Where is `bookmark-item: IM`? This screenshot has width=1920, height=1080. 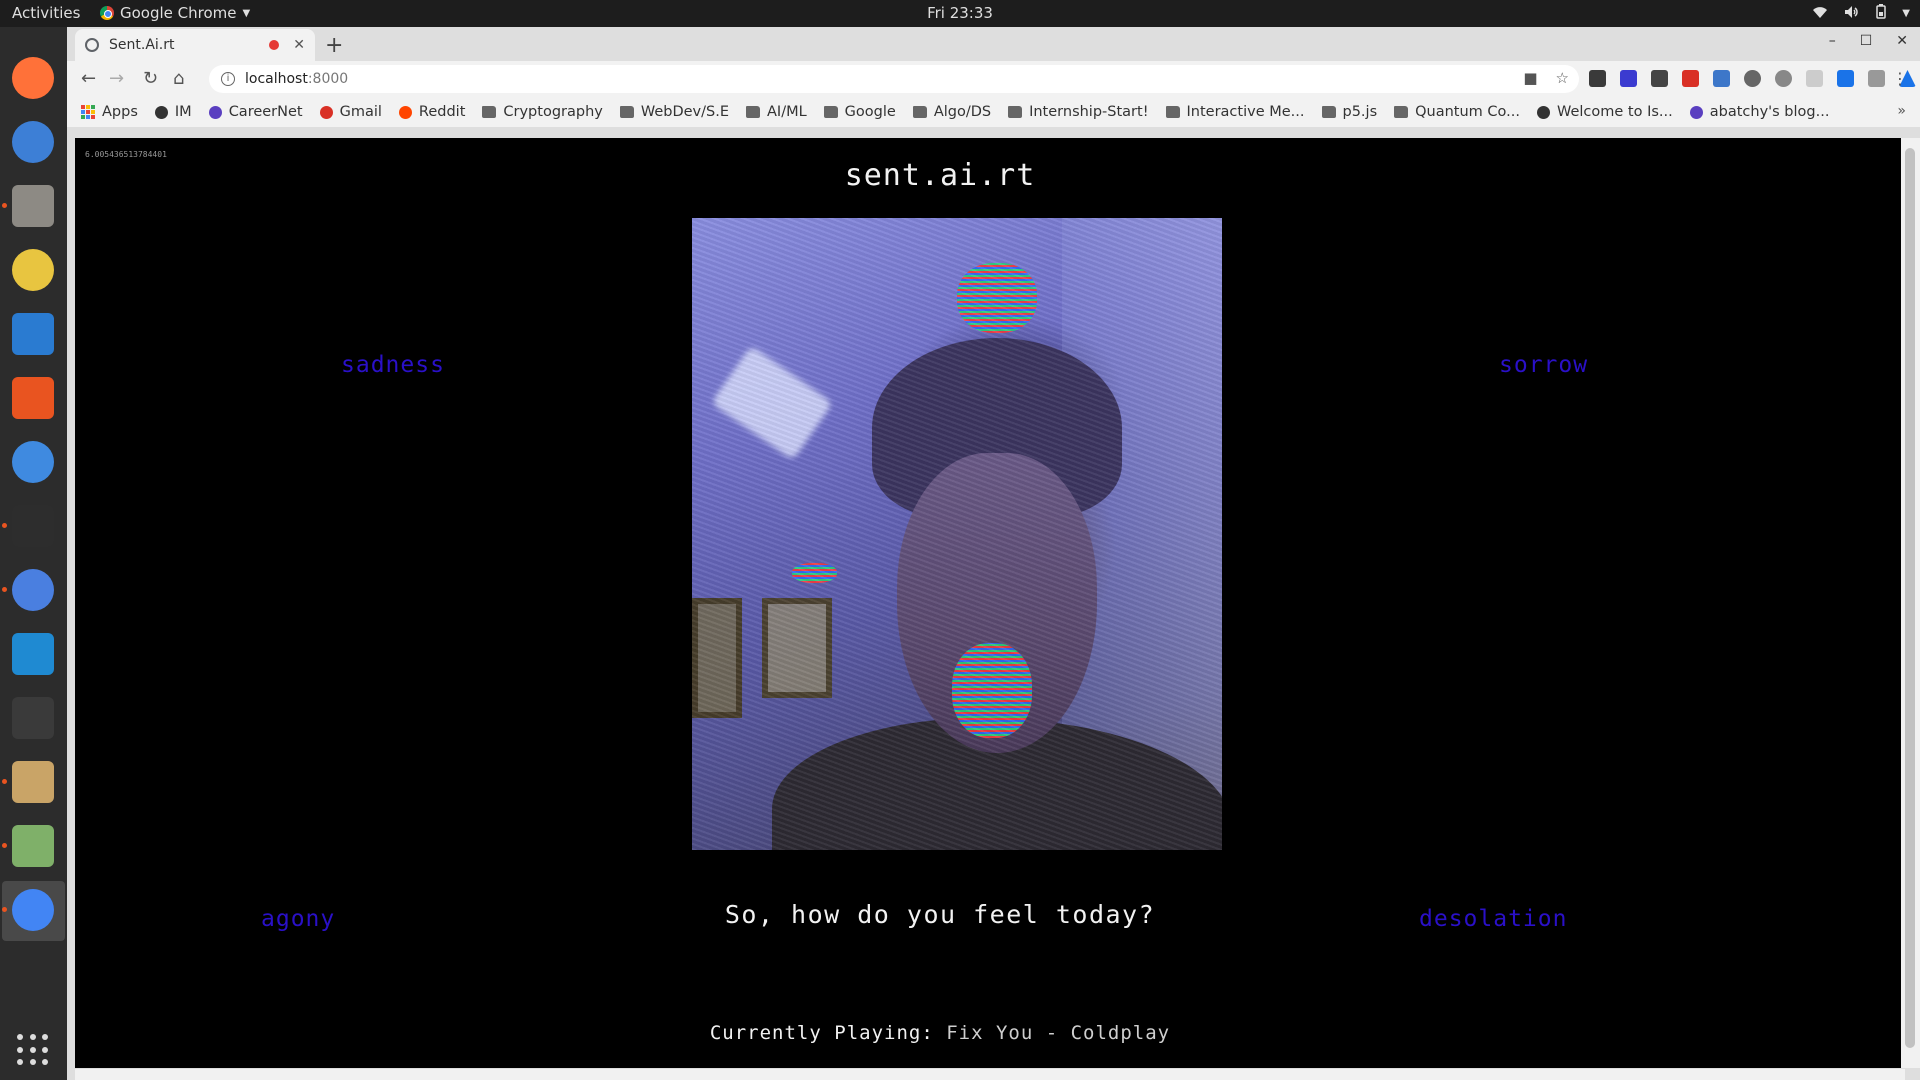 bookmark-item: IM is located at coordinates (173, 112).